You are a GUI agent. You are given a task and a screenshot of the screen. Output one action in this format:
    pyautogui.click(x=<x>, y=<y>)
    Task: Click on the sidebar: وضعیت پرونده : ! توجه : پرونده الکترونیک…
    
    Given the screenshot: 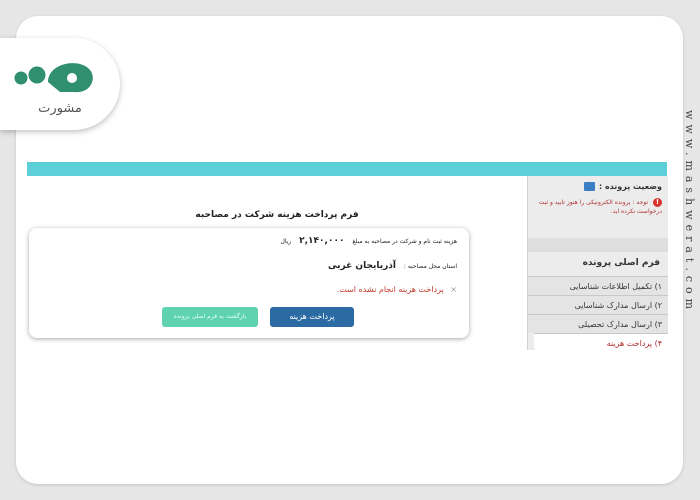 What is the action you would take?
    pyautogui.click(x=597, y=264)
    